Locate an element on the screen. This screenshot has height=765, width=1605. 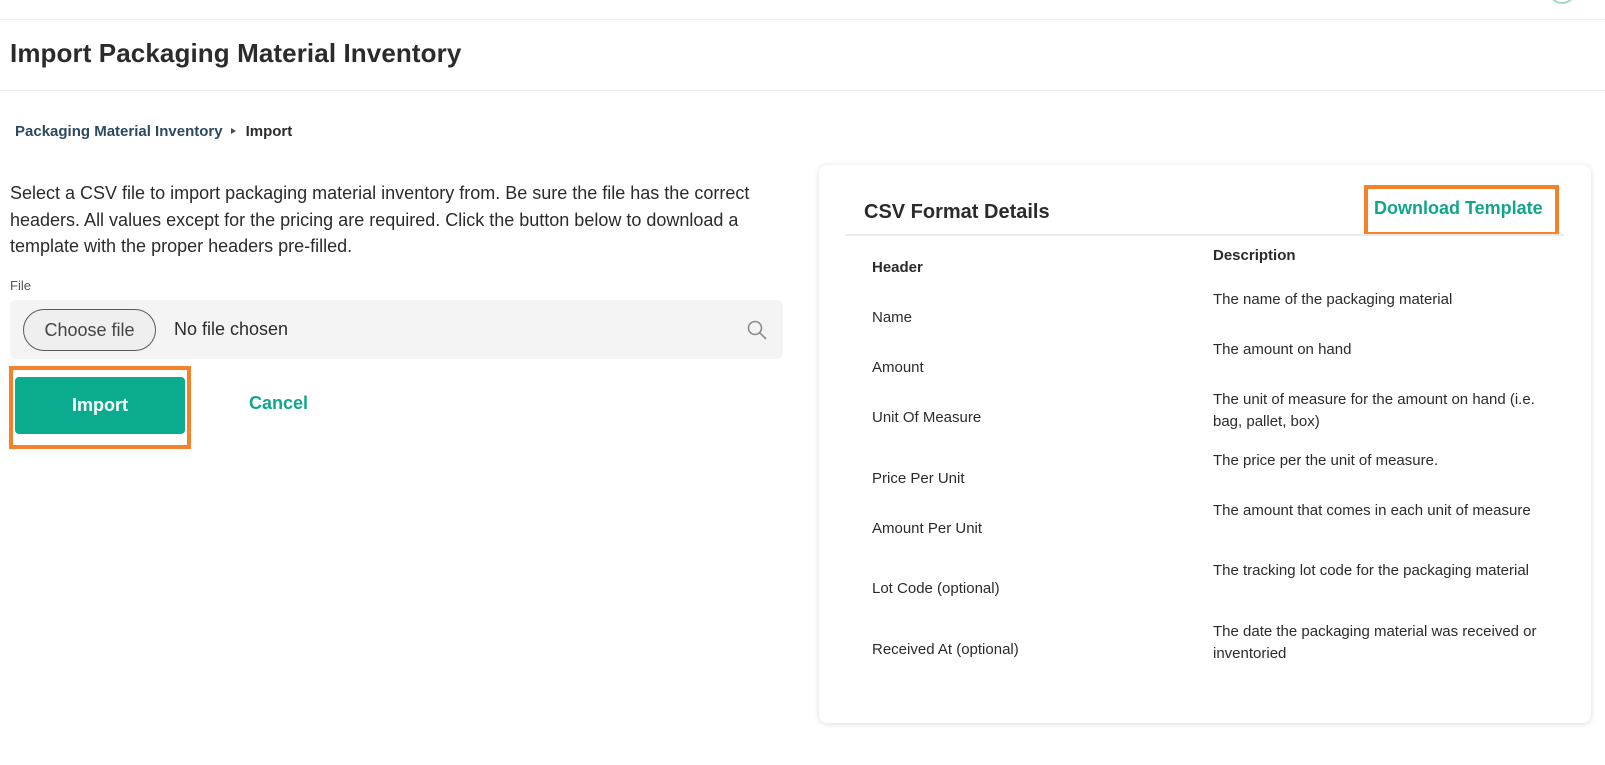
table-row-description: The name of the packaging material is located at coordinates (1333, 299).